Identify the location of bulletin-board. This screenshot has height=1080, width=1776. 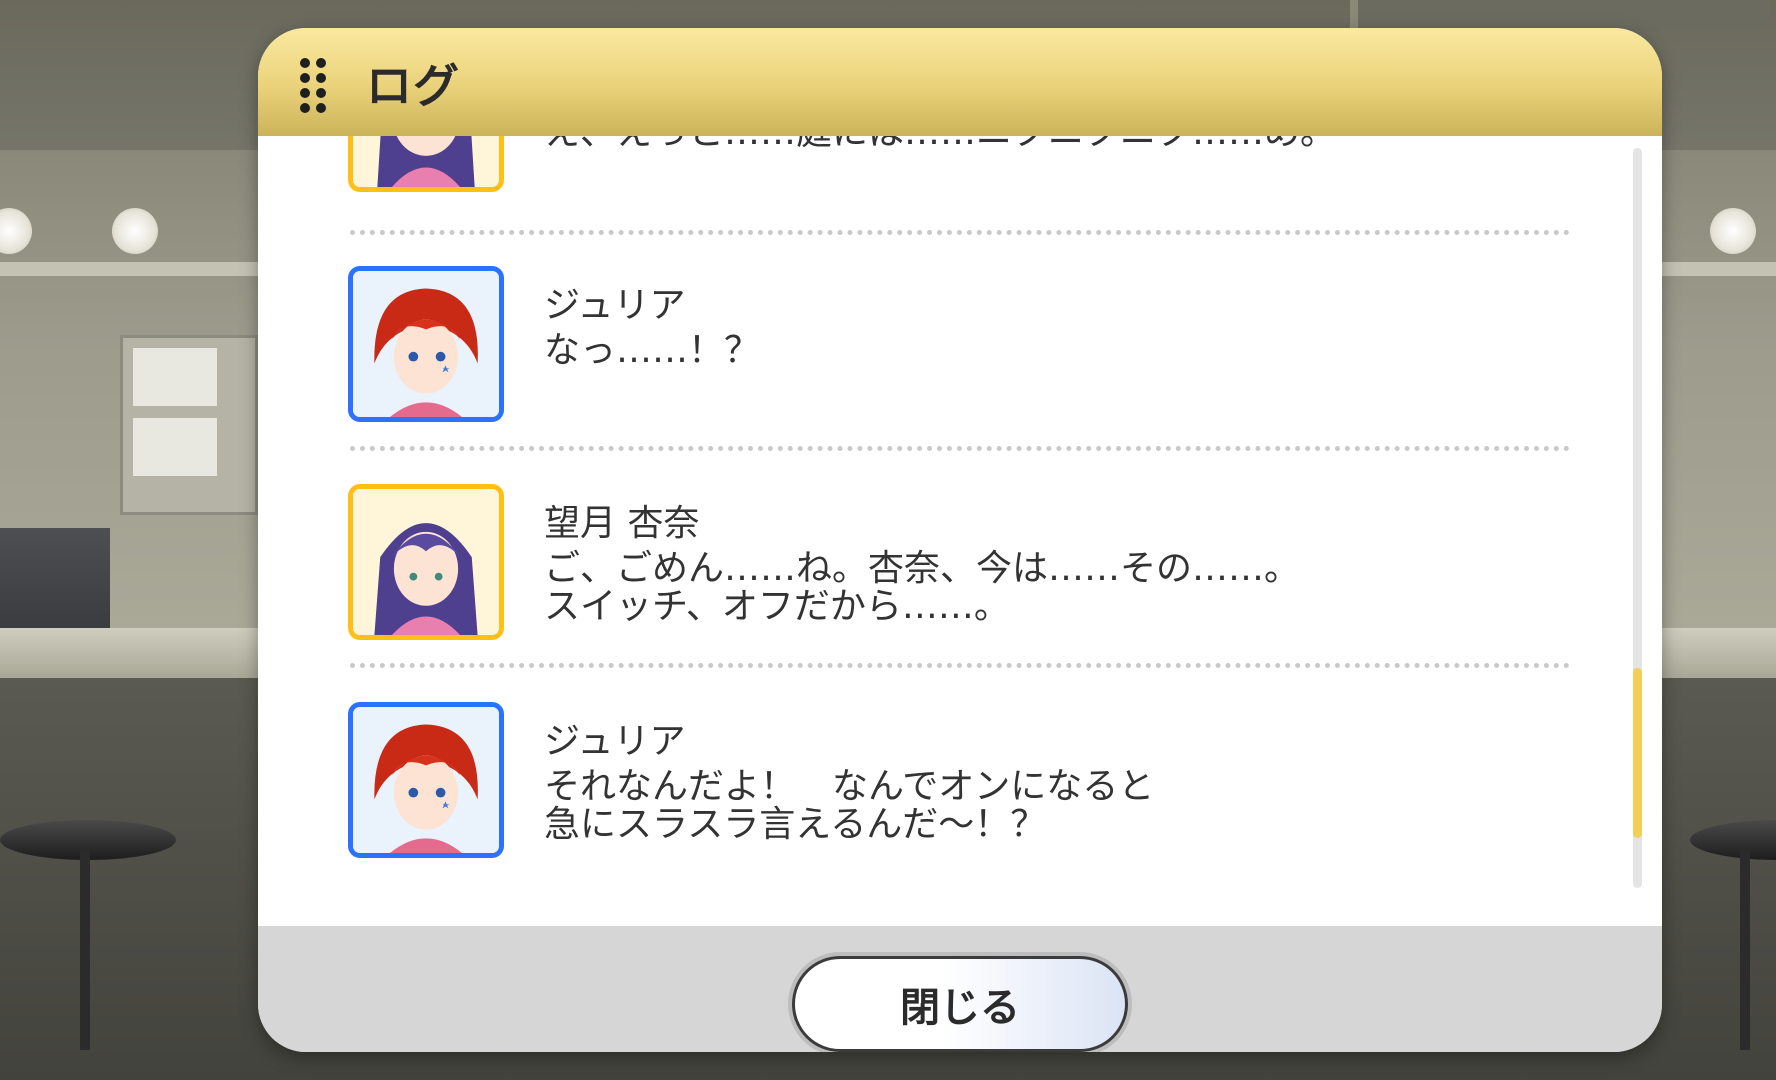
(189, 425).